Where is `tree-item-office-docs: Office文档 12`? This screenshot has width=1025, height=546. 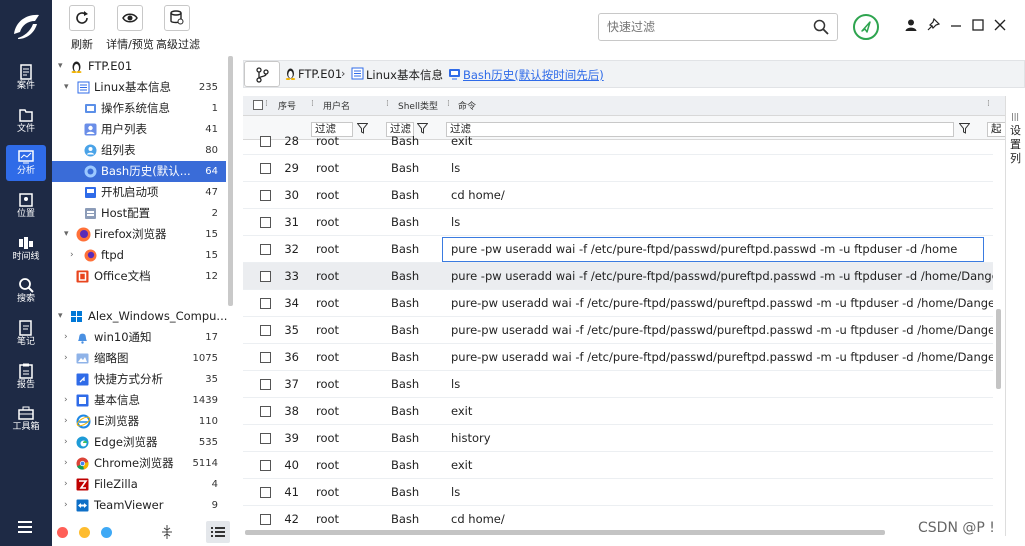
tree-item-office-docs: Office文档 12 is located at coordinates (139, 276).